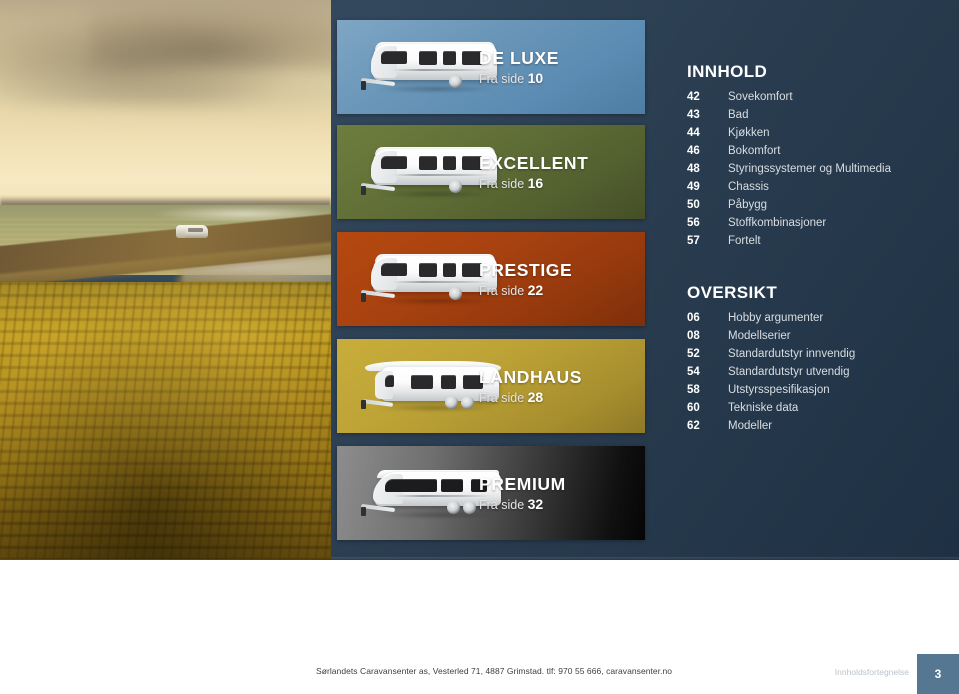 Image resolution: width=959 pixels, height=694 pixels. I want to click on toc-entry-label: Bokomfort, so click(754, 151).